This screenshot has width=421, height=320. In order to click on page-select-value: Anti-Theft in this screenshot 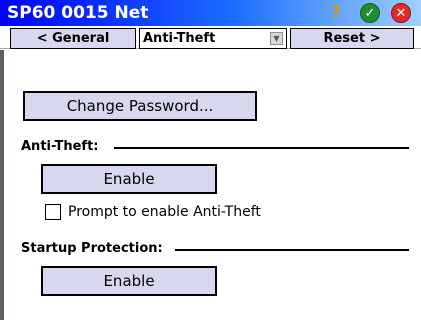, I will do `click(179, 38)`.